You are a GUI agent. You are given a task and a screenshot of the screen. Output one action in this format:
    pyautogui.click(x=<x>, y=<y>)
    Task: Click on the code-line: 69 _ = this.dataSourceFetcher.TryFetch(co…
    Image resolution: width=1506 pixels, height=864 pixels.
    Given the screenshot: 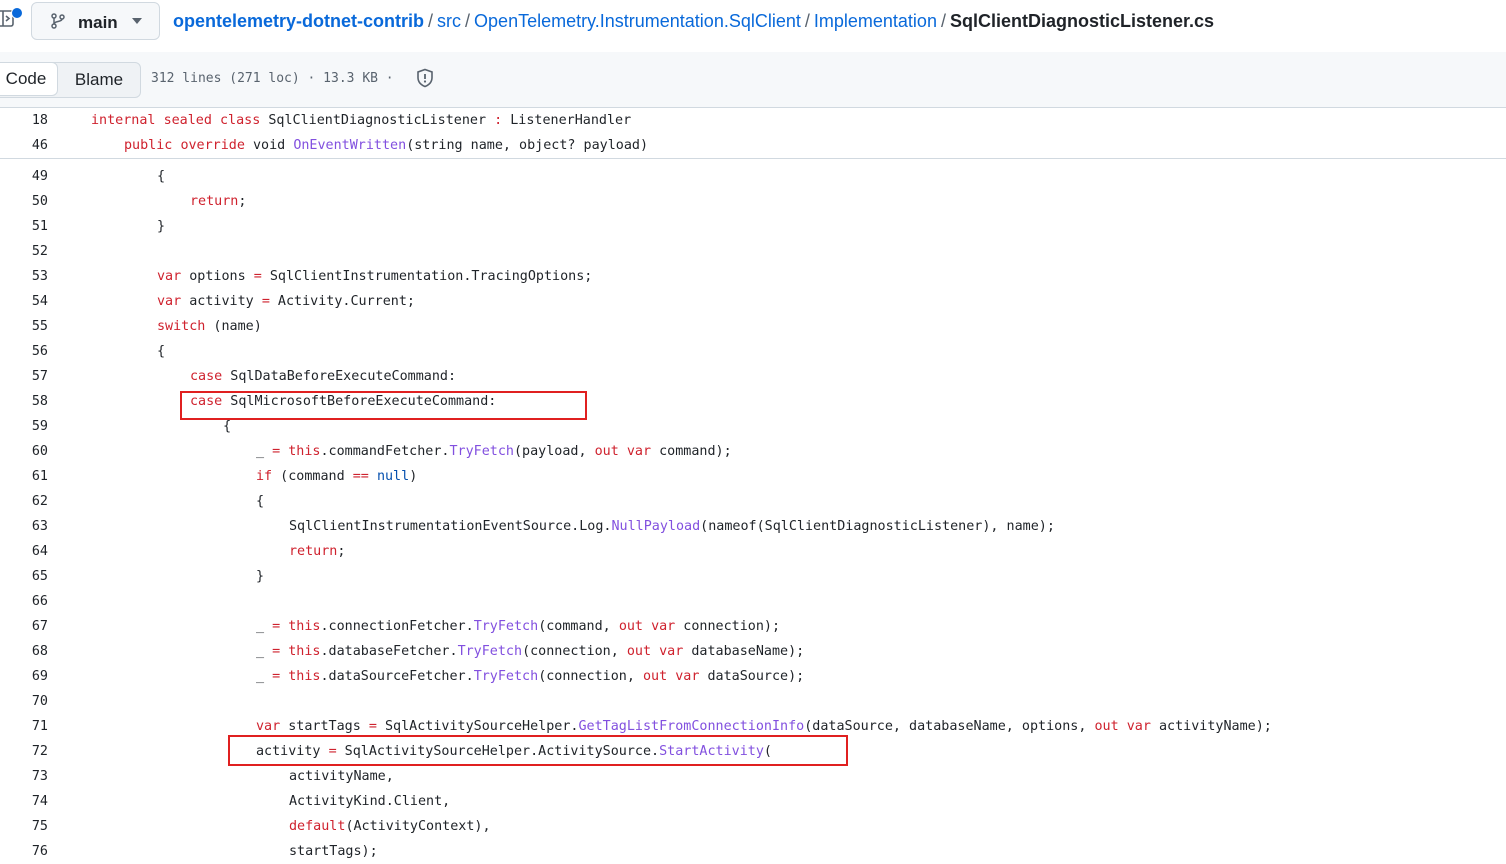 What is the action you would take?
    pyautogui.click(x=753, y=676)
    